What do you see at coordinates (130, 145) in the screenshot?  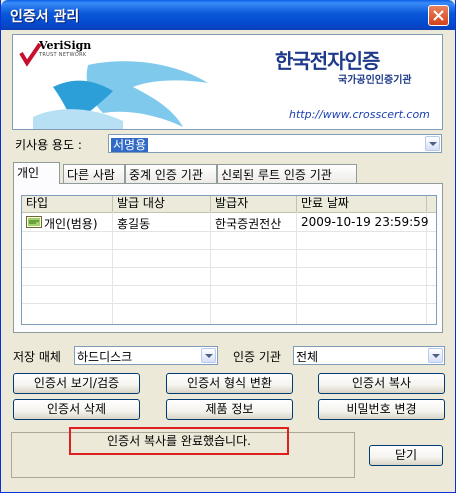 I see `usage-selected-value: 서명용` at bounding box center [130, 145].